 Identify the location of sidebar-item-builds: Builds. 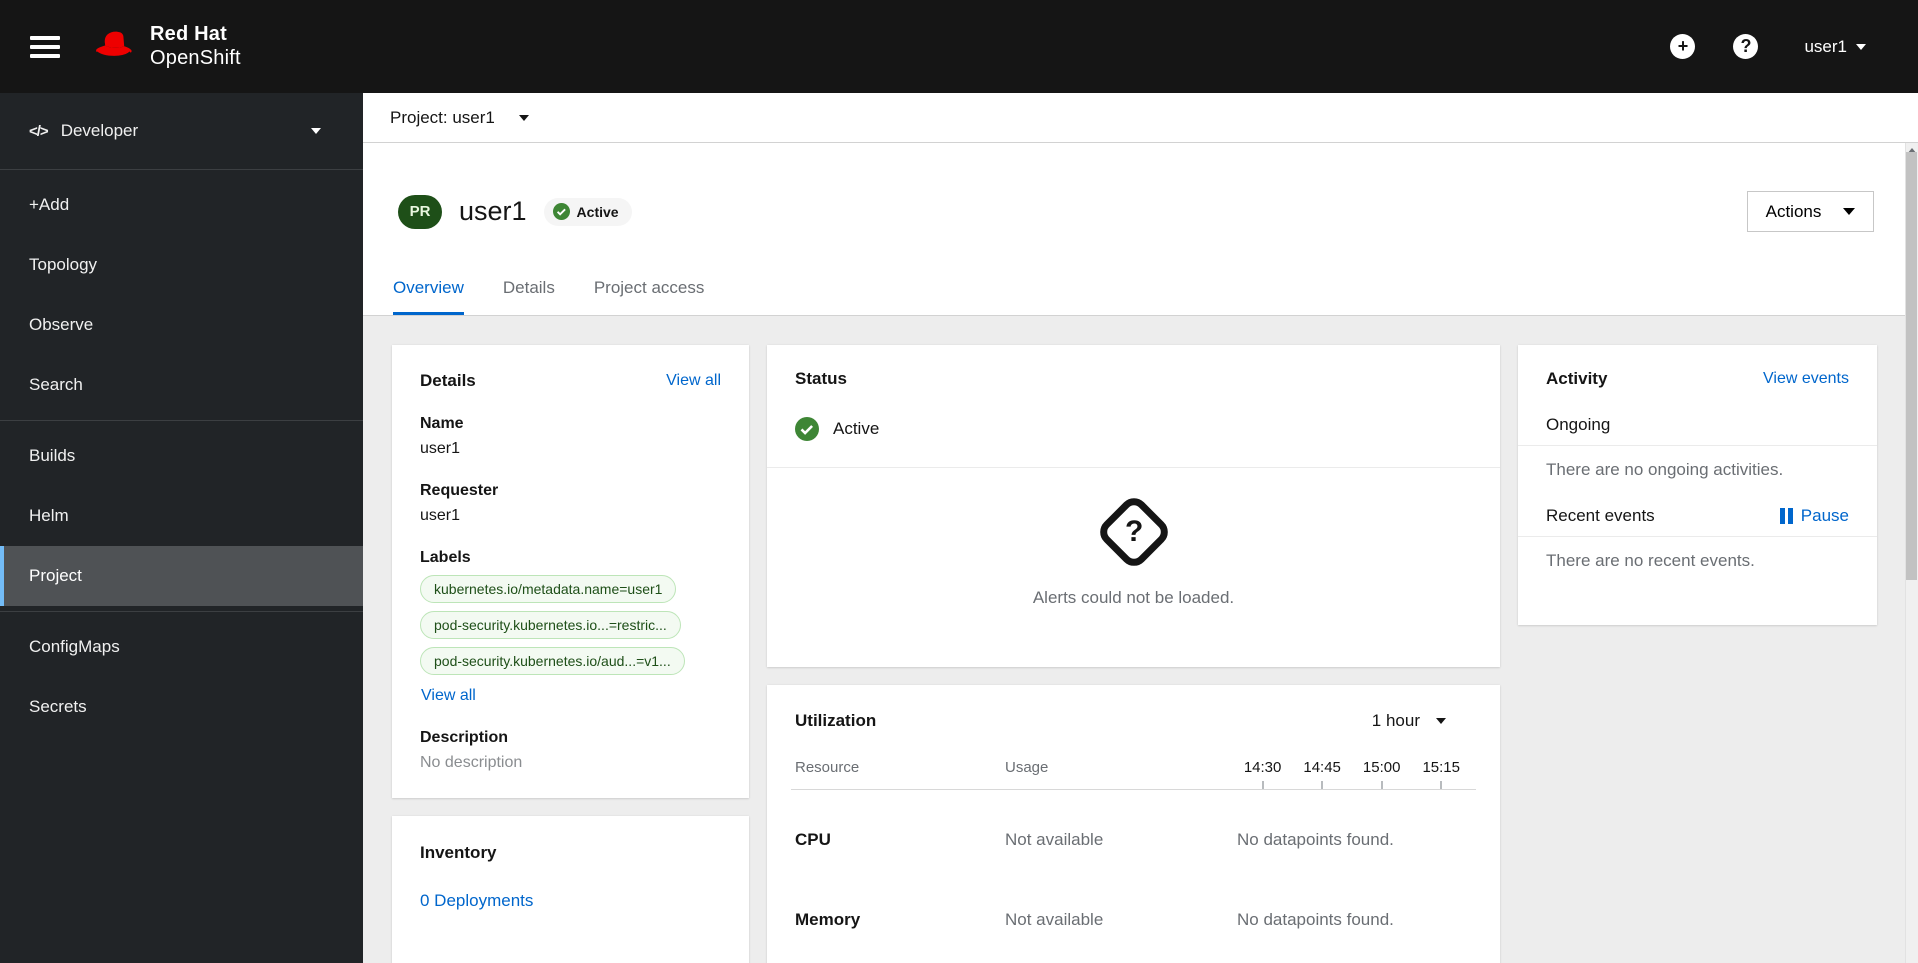
(181, 456).